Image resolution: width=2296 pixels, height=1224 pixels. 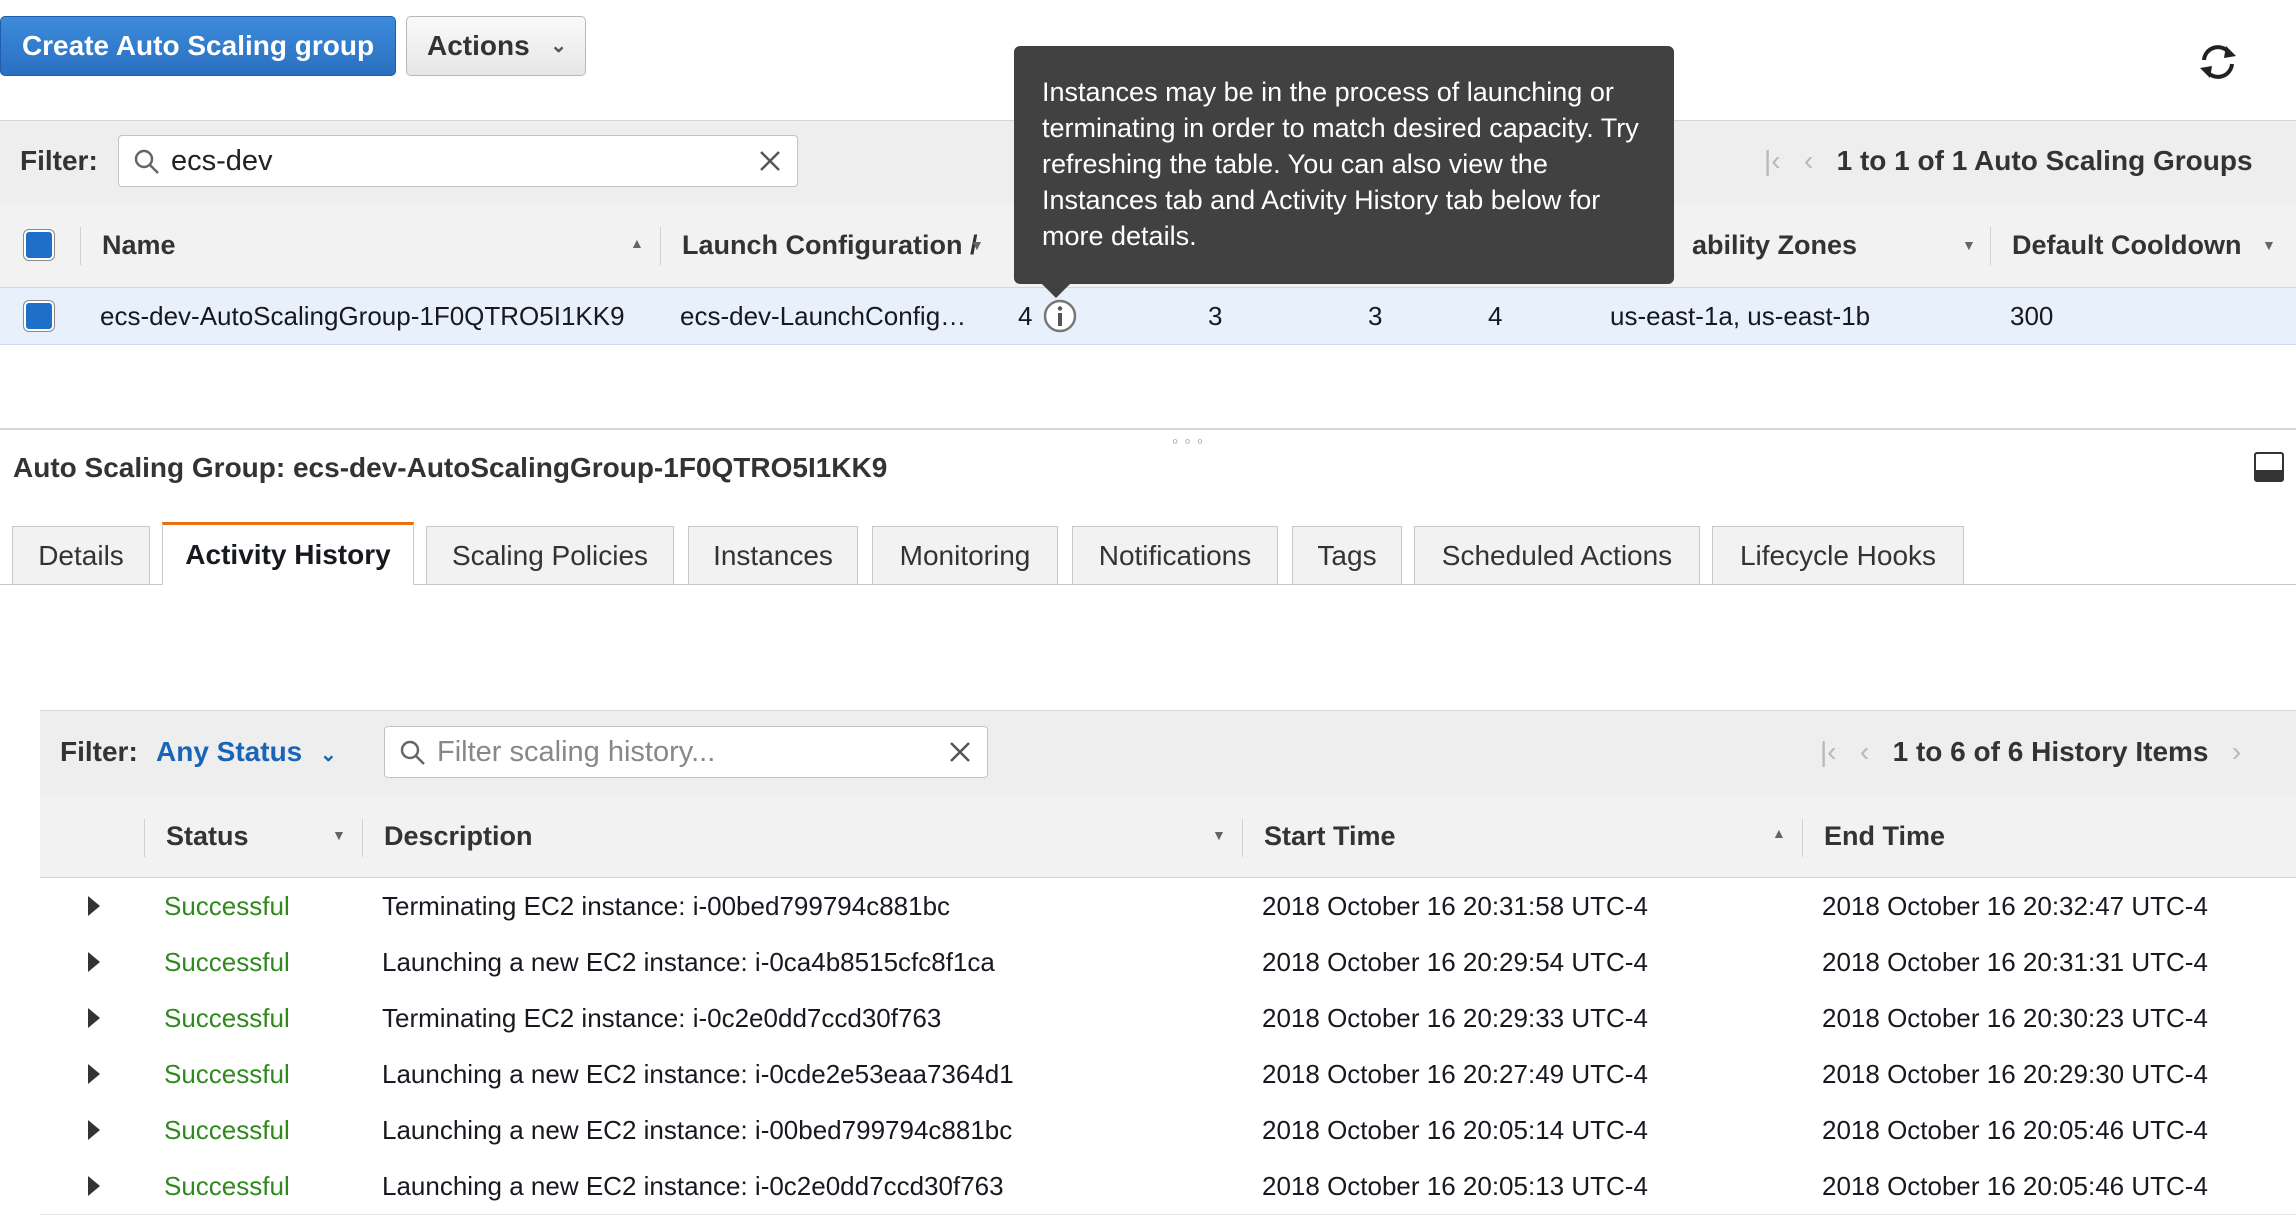 I want to click on tab-tags: Tags, so click(x=1347, y=555).